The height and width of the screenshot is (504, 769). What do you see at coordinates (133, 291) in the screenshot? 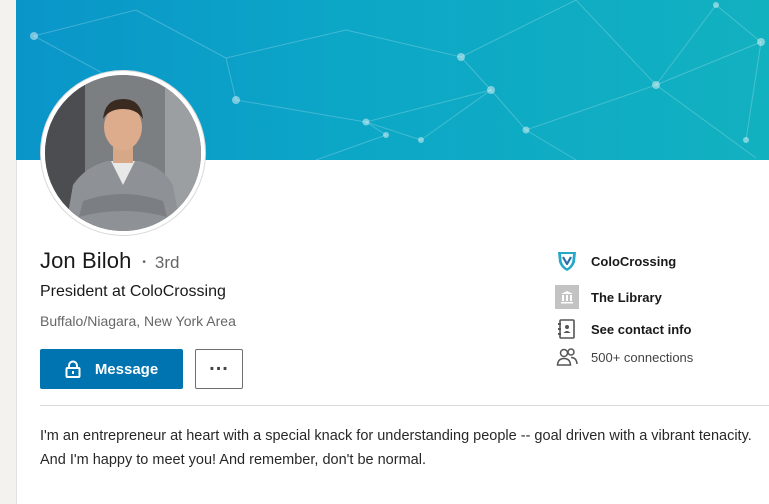
I see `profile-headline: President at ColoCrossing` at bounding box center [133, 291].